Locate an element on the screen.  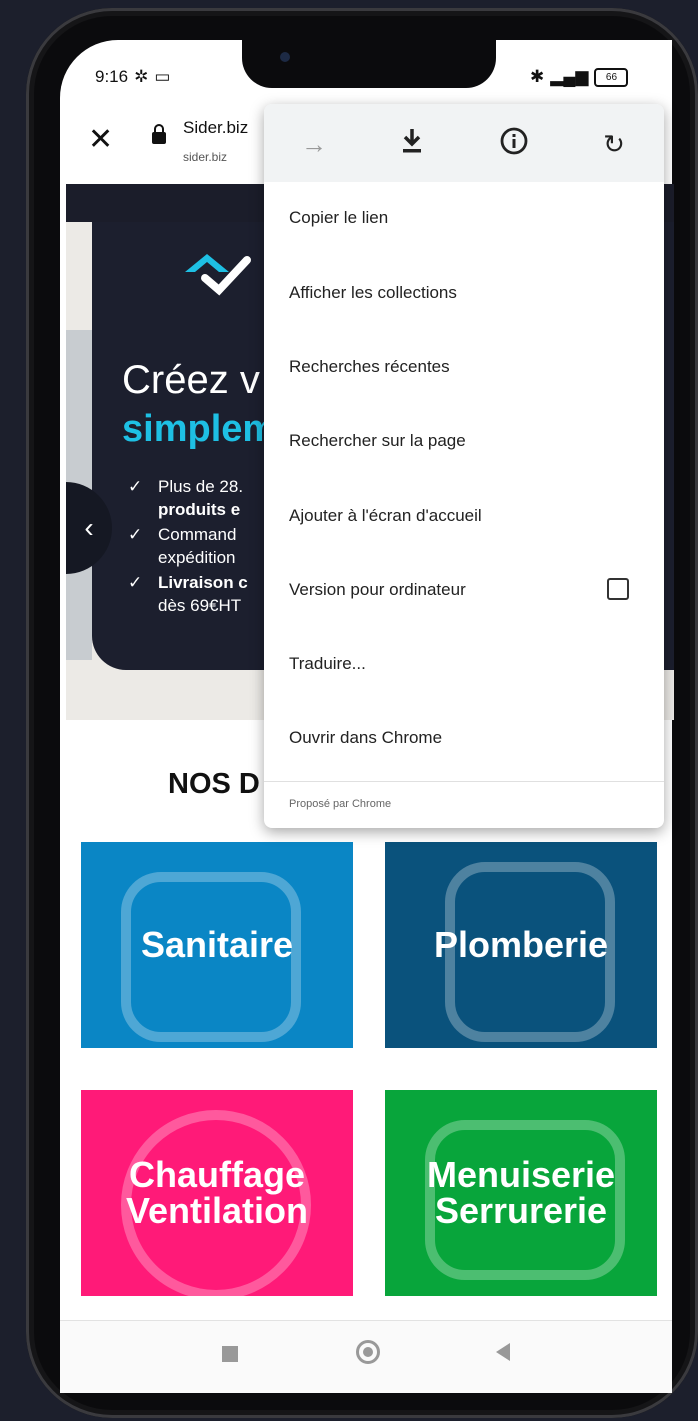
menu-item-add-to-home: Ajouter à l'écran d'accueil is located at coordinates (385, 521).